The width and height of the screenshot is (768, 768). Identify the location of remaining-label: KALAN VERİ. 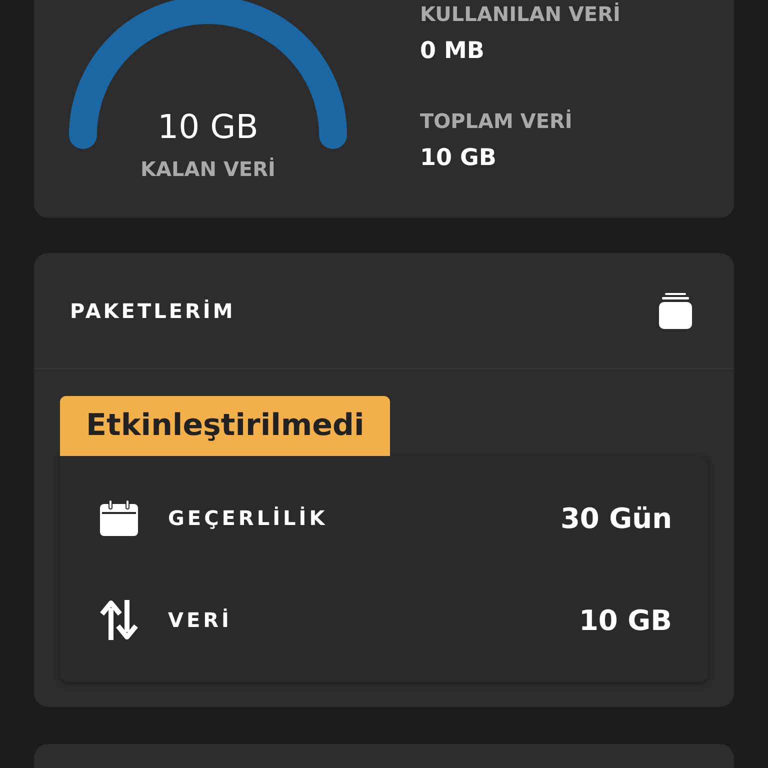
(208, 169).